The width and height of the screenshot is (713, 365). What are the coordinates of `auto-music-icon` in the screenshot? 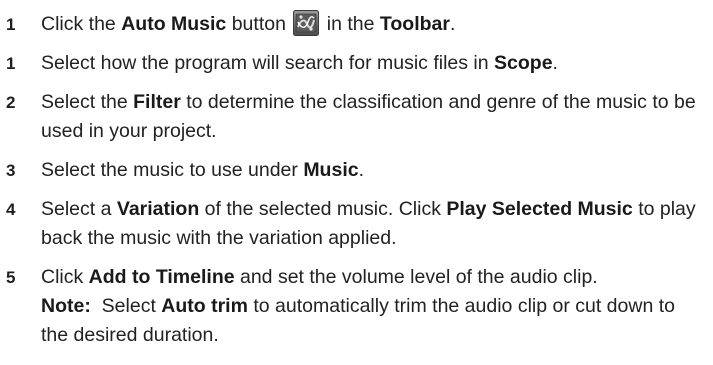 It's located at (306, 23).